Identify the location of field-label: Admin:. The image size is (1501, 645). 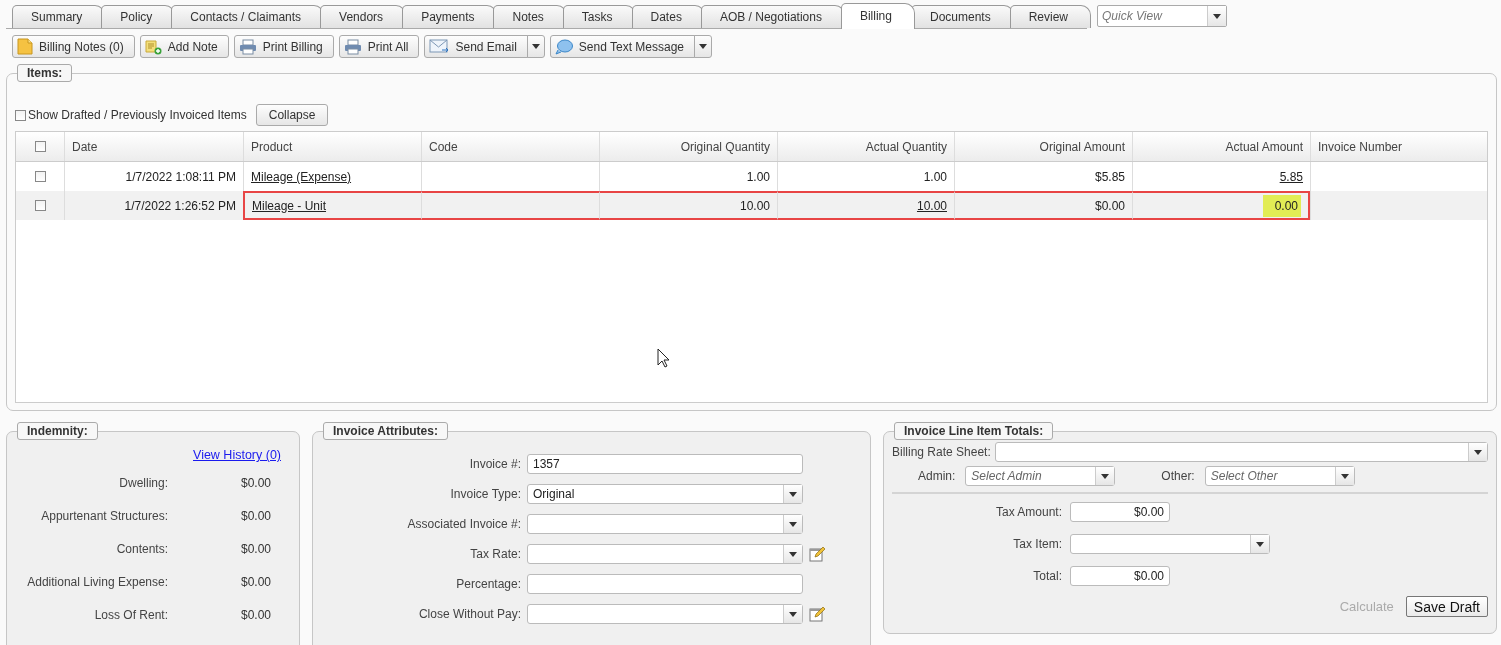
(937, 476).